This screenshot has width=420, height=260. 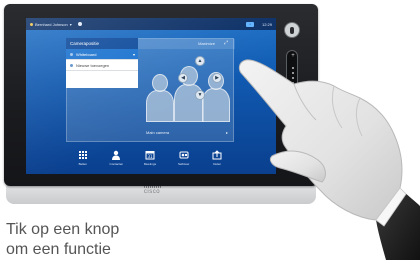 I want to click on dock-item-selfview: Selfview, so click(x=184, y=158).